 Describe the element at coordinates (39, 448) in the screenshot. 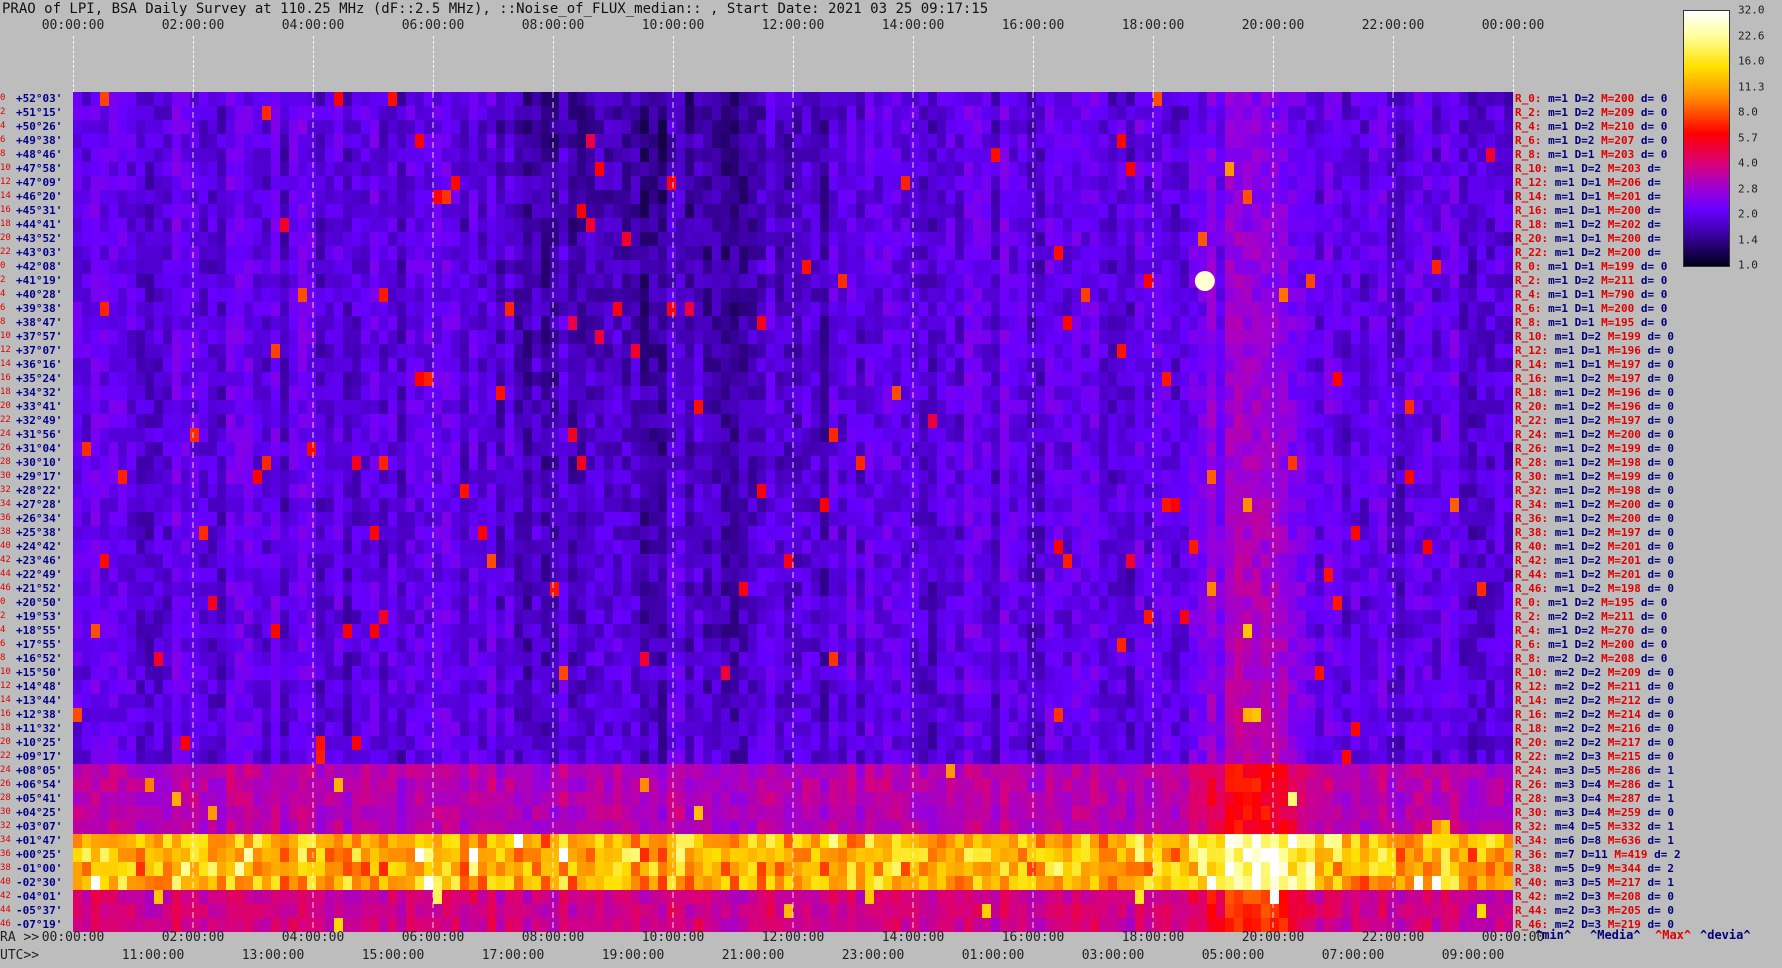

I see `declination-label: +31°04'` at that location.